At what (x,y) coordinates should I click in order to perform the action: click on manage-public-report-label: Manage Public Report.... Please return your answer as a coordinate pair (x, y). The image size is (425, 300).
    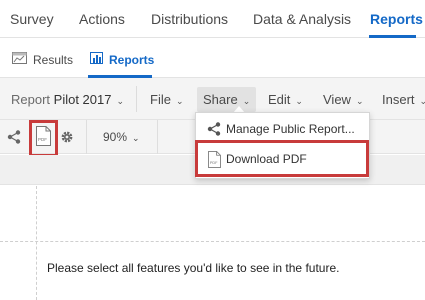
    Looking at the image, I should click on (290, 129).